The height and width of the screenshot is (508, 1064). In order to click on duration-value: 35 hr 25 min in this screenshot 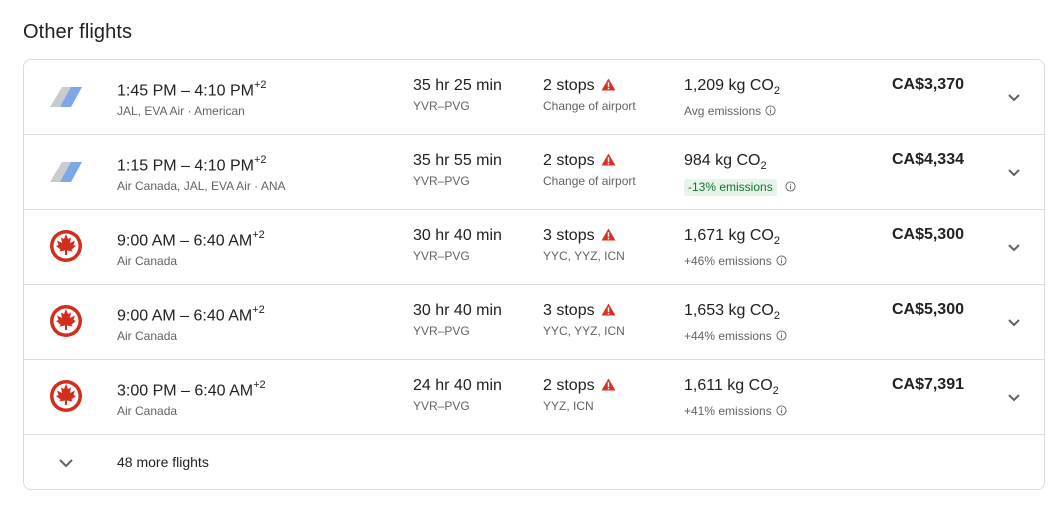, I will do `click(457, 85)`.